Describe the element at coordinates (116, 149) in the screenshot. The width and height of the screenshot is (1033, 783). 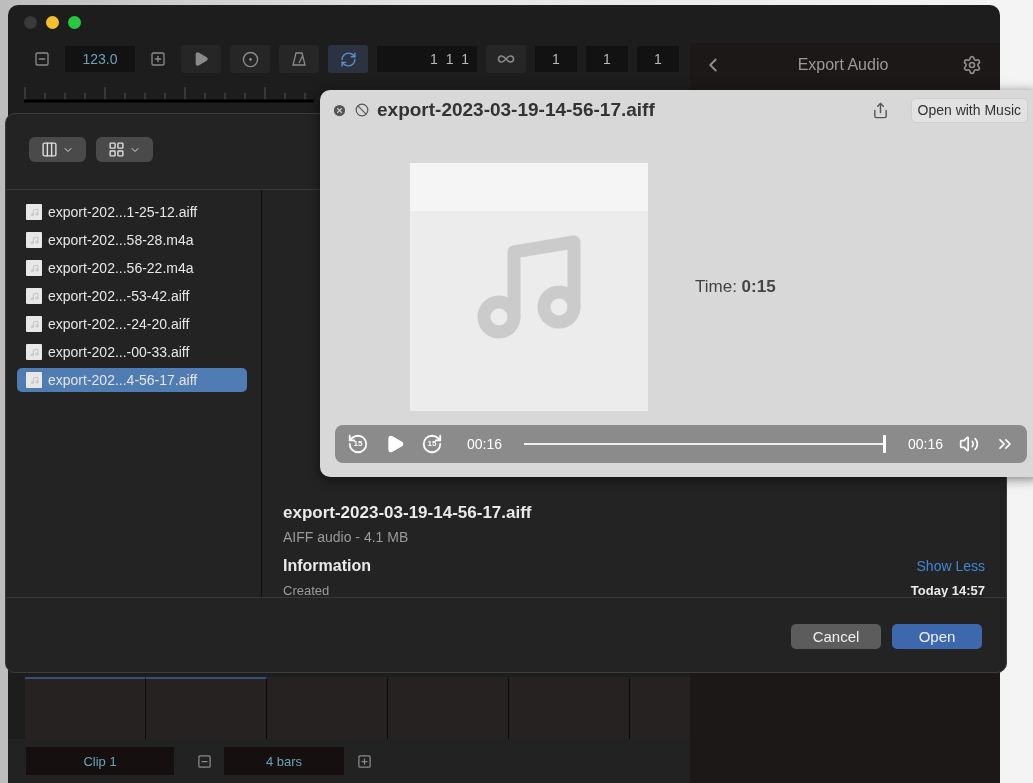
I see `grid-icon` at that location.